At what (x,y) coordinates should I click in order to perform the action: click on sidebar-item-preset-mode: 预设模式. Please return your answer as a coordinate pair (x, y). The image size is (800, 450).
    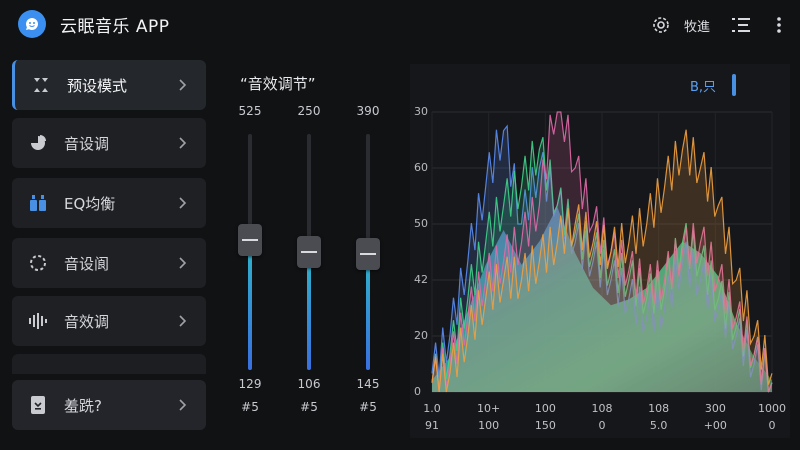
    Looking at the image, I should click on (109, 85).